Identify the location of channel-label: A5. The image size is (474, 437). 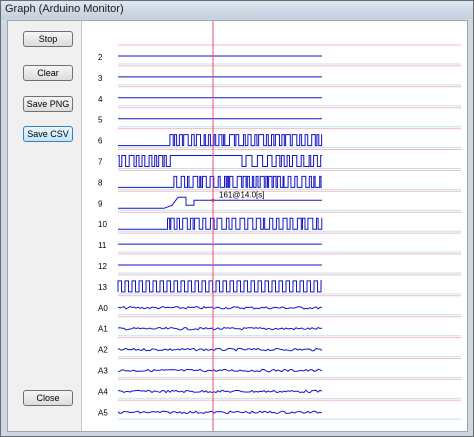
(103, 412).